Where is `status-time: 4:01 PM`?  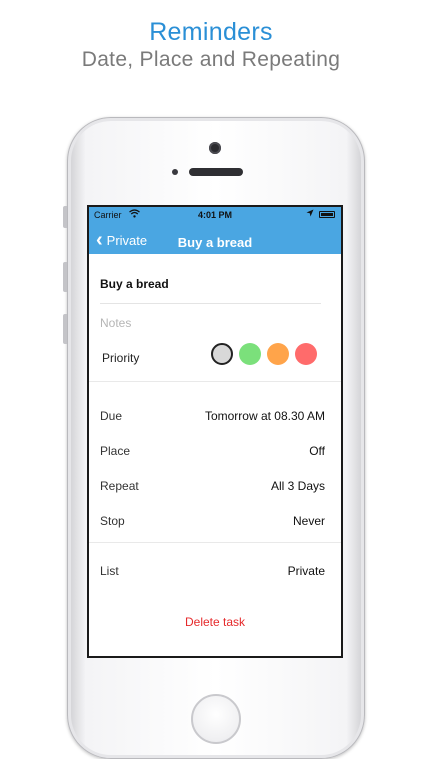
status-time: 4:01 PM is located at coordinates (214, 215).